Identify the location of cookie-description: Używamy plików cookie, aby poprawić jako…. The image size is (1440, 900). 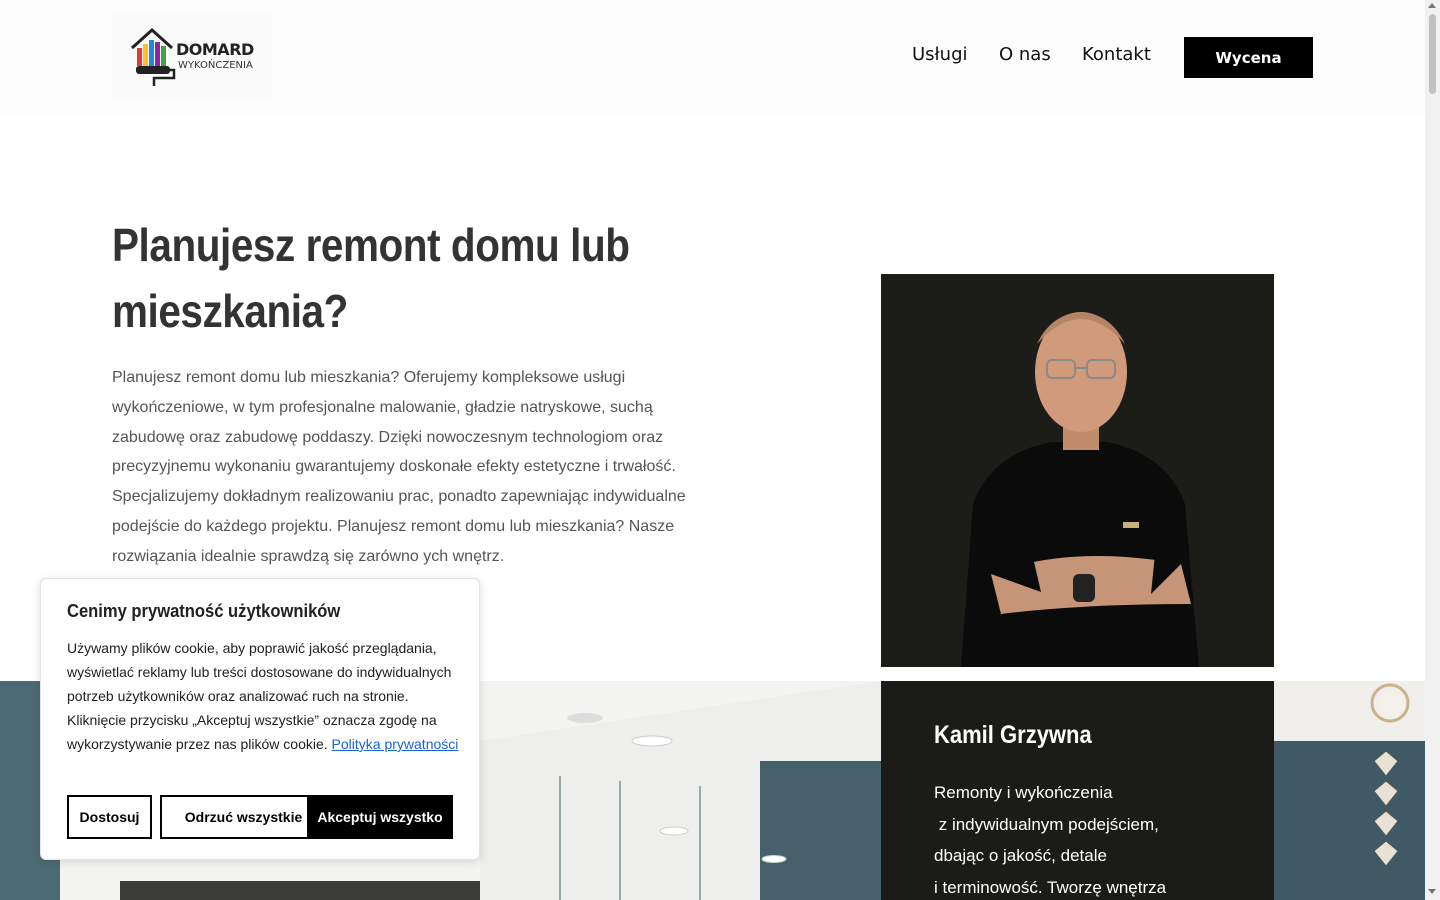
(263, 696).